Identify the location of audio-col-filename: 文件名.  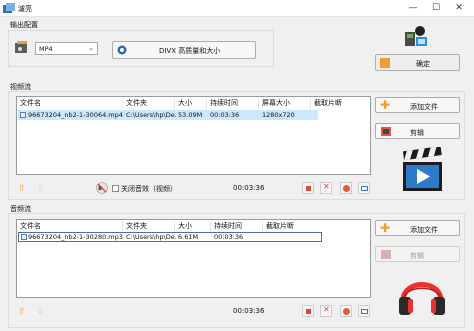
(70, 226).